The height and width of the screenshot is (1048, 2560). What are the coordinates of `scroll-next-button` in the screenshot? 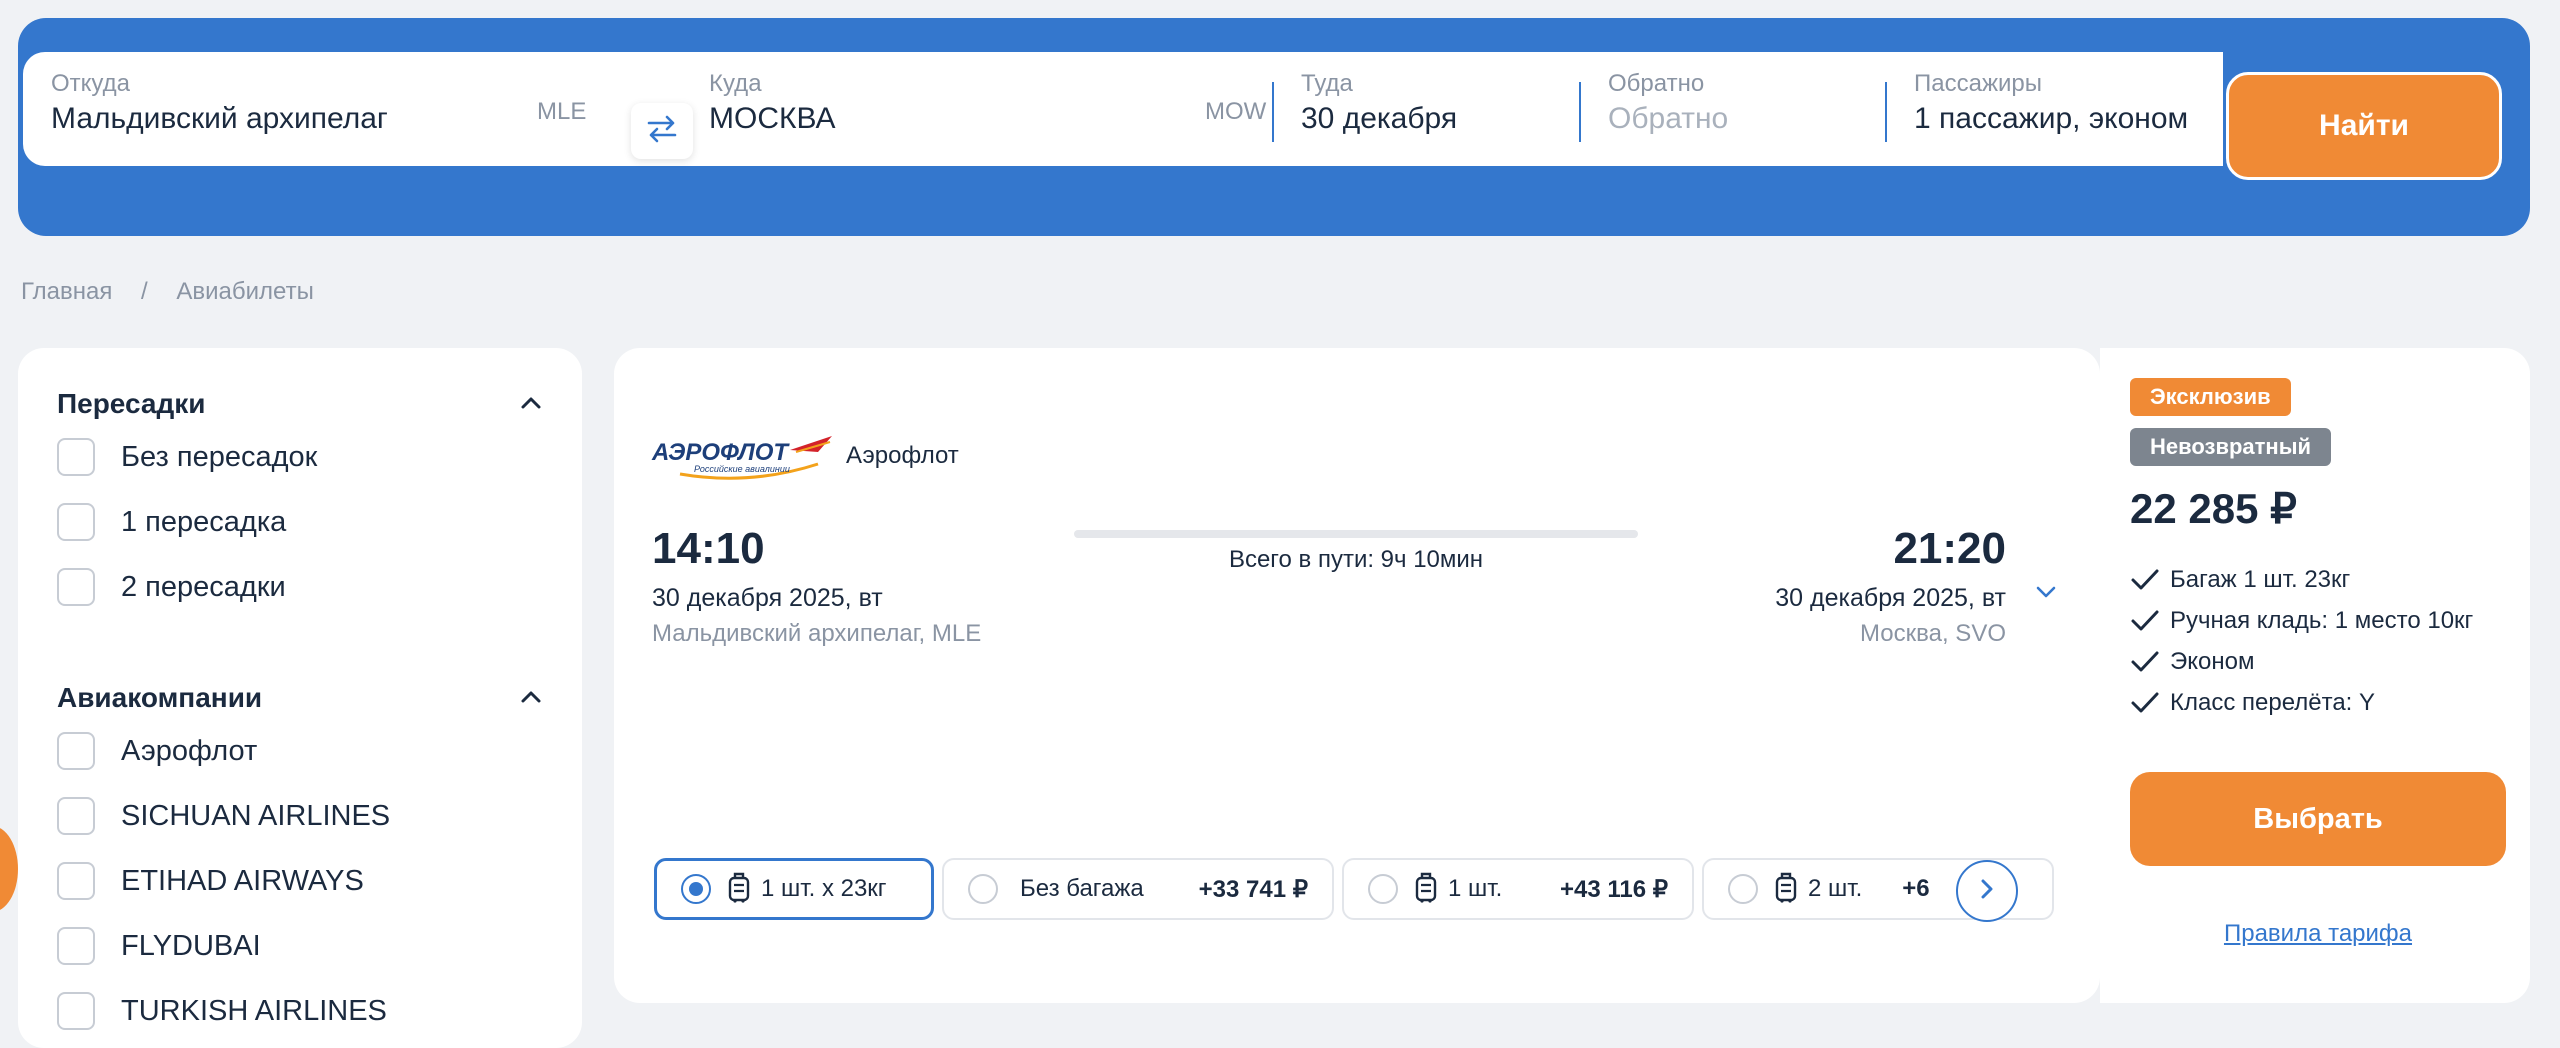 It's located at (1987, 891).